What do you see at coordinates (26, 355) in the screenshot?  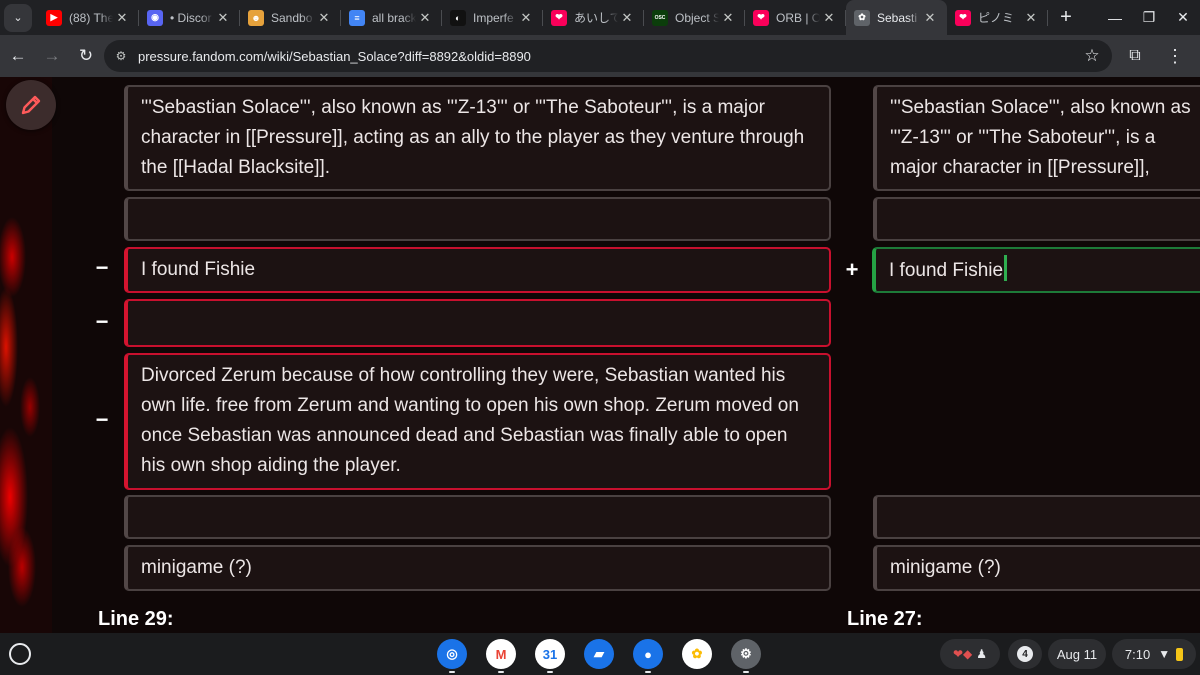 I see `wiki-background-art` at bounding box center [26, 355].